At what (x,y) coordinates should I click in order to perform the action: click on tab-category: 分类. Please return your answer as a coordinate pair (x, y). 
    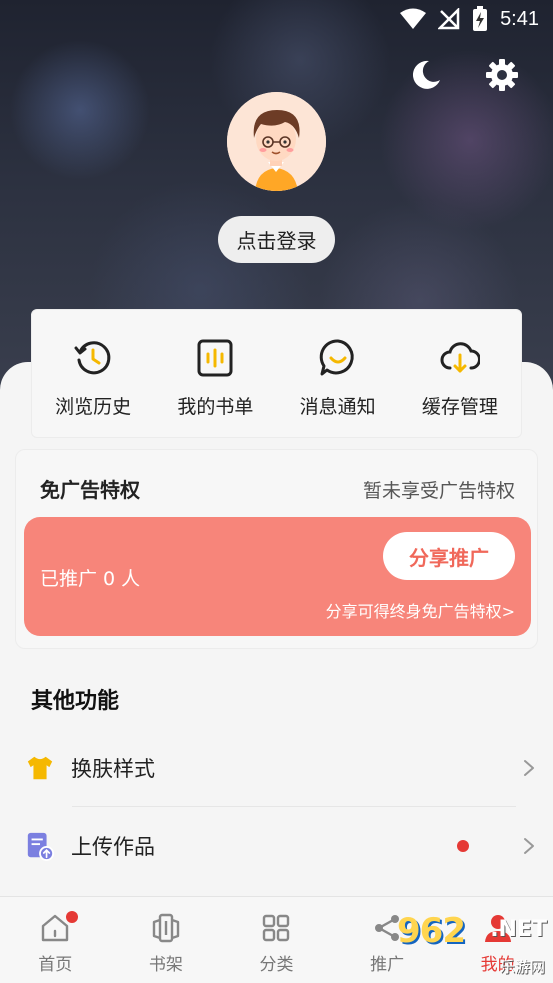
    Looking at the image, I should click on (276, 936).